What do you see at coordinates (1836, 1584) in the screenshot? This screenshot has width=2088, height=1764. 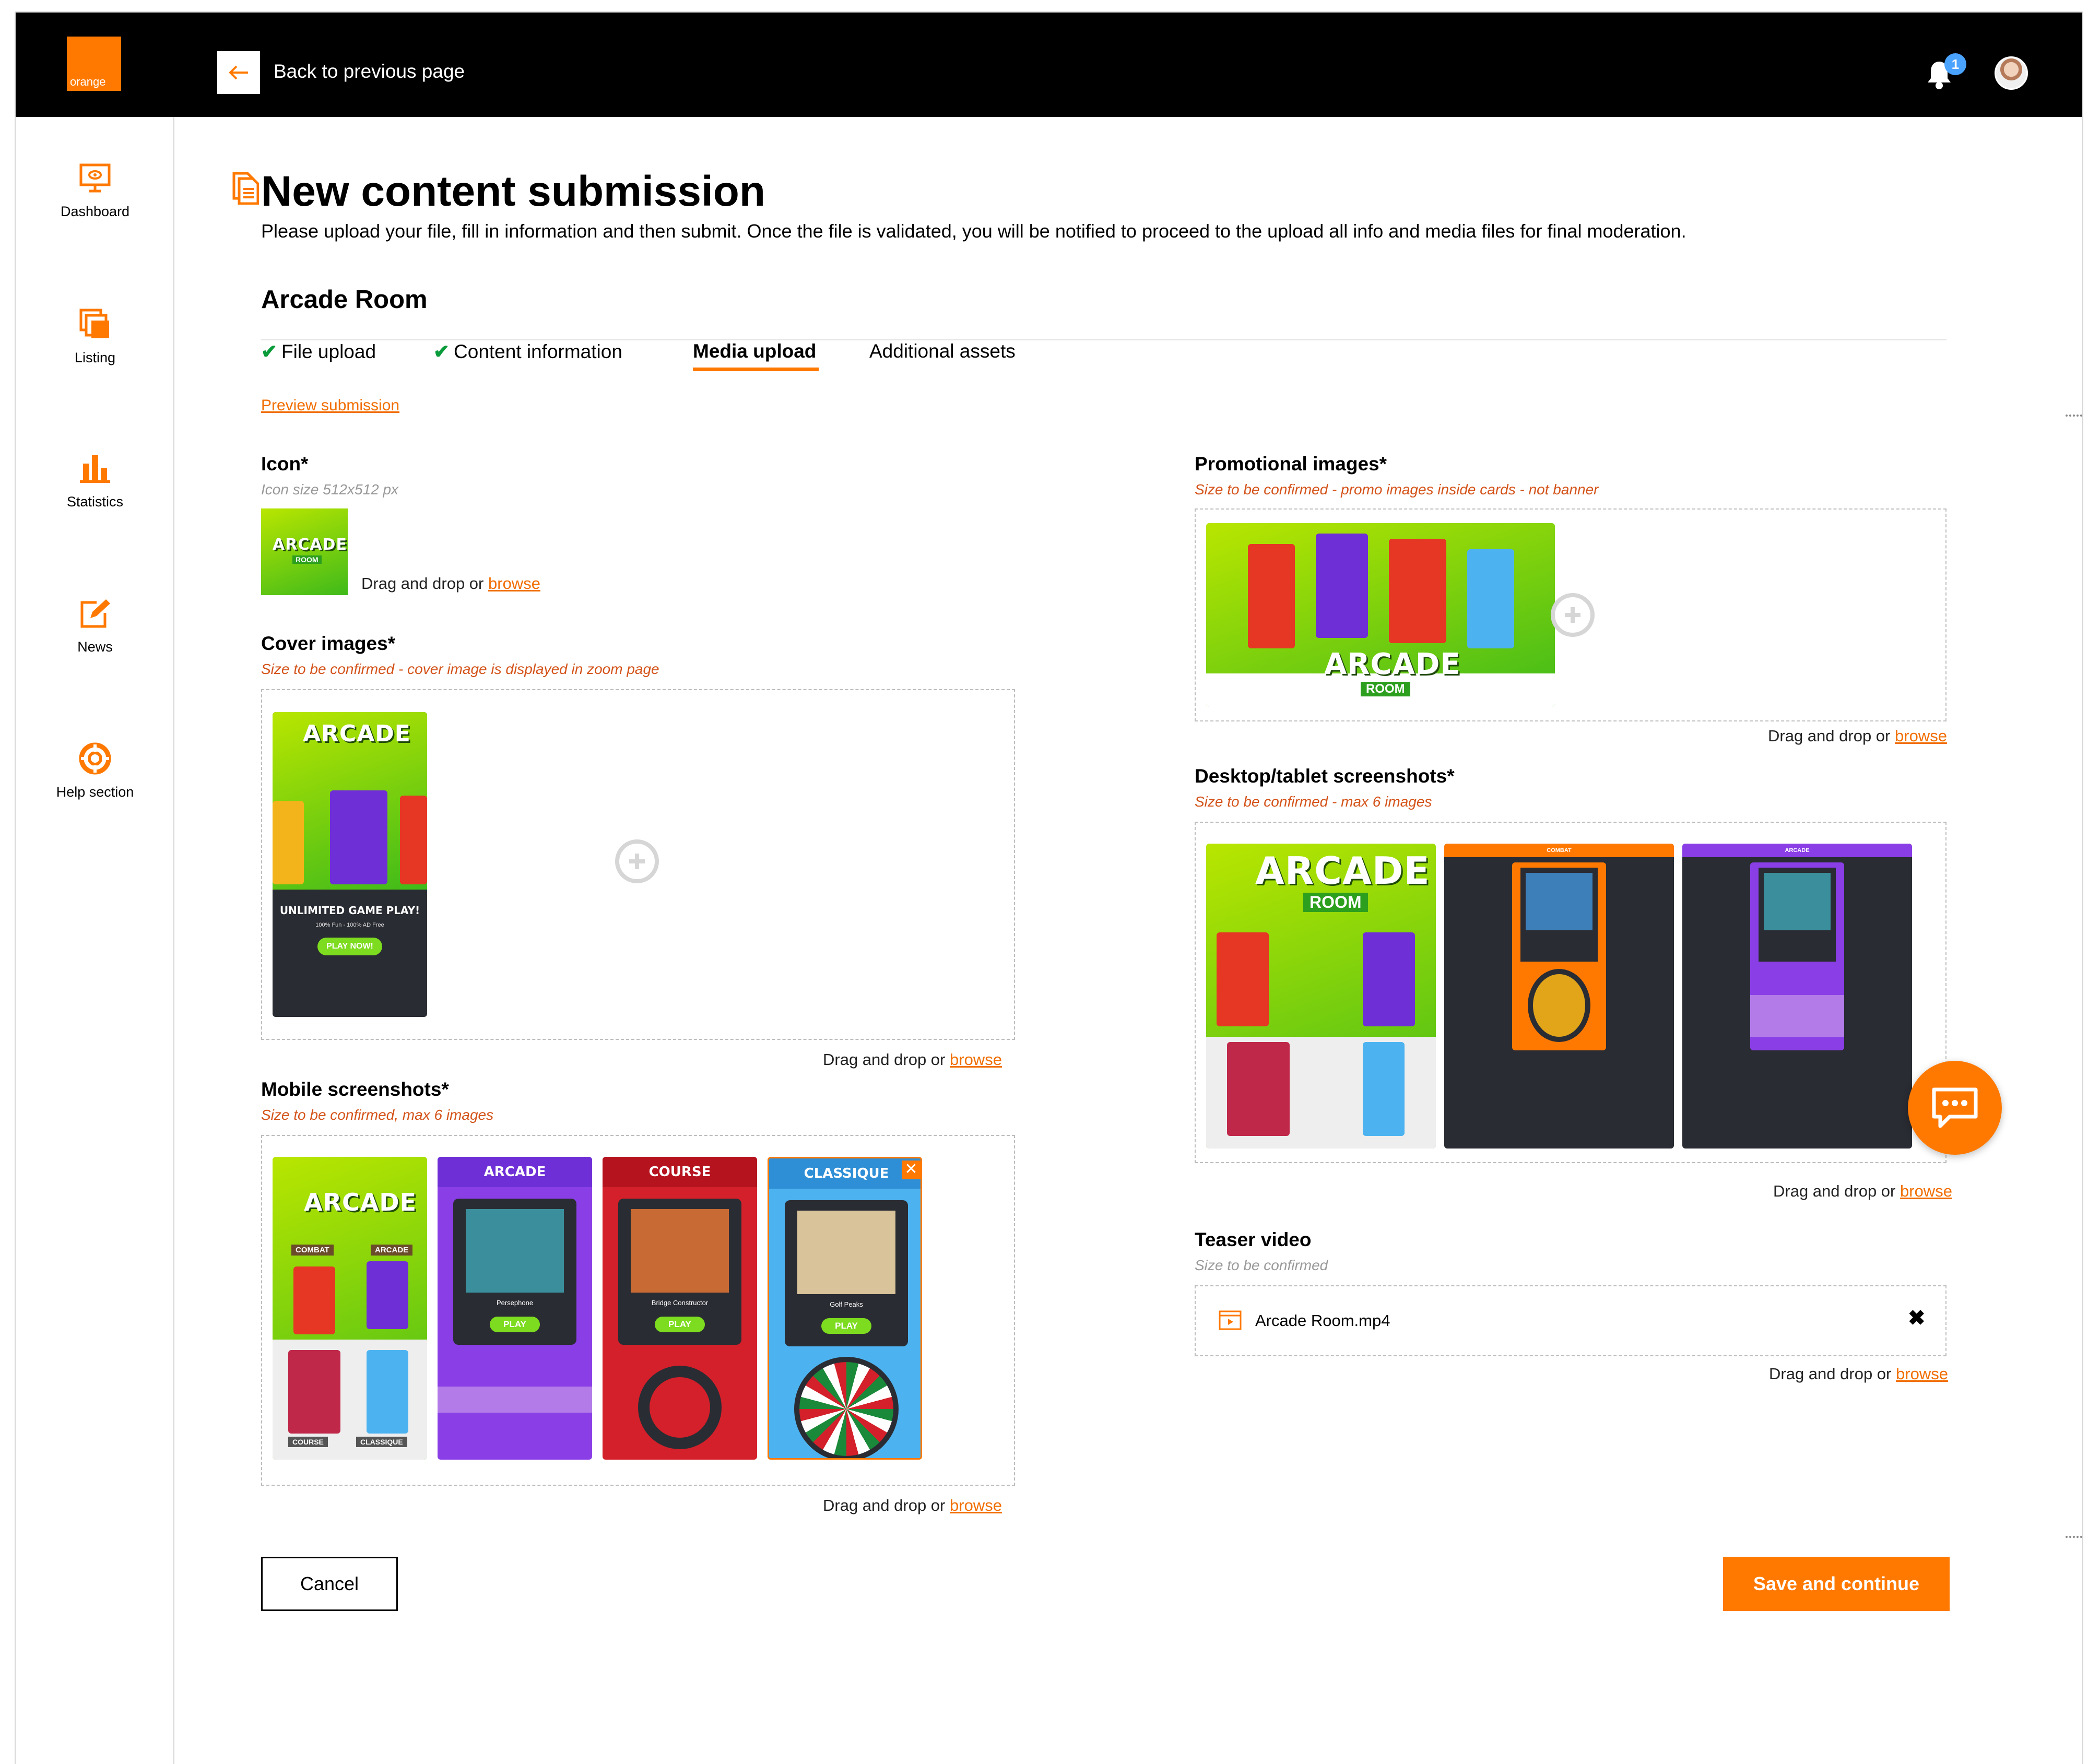 I see `save-and-continue-button: Save and continue` at bounding box center [1836, 1584].